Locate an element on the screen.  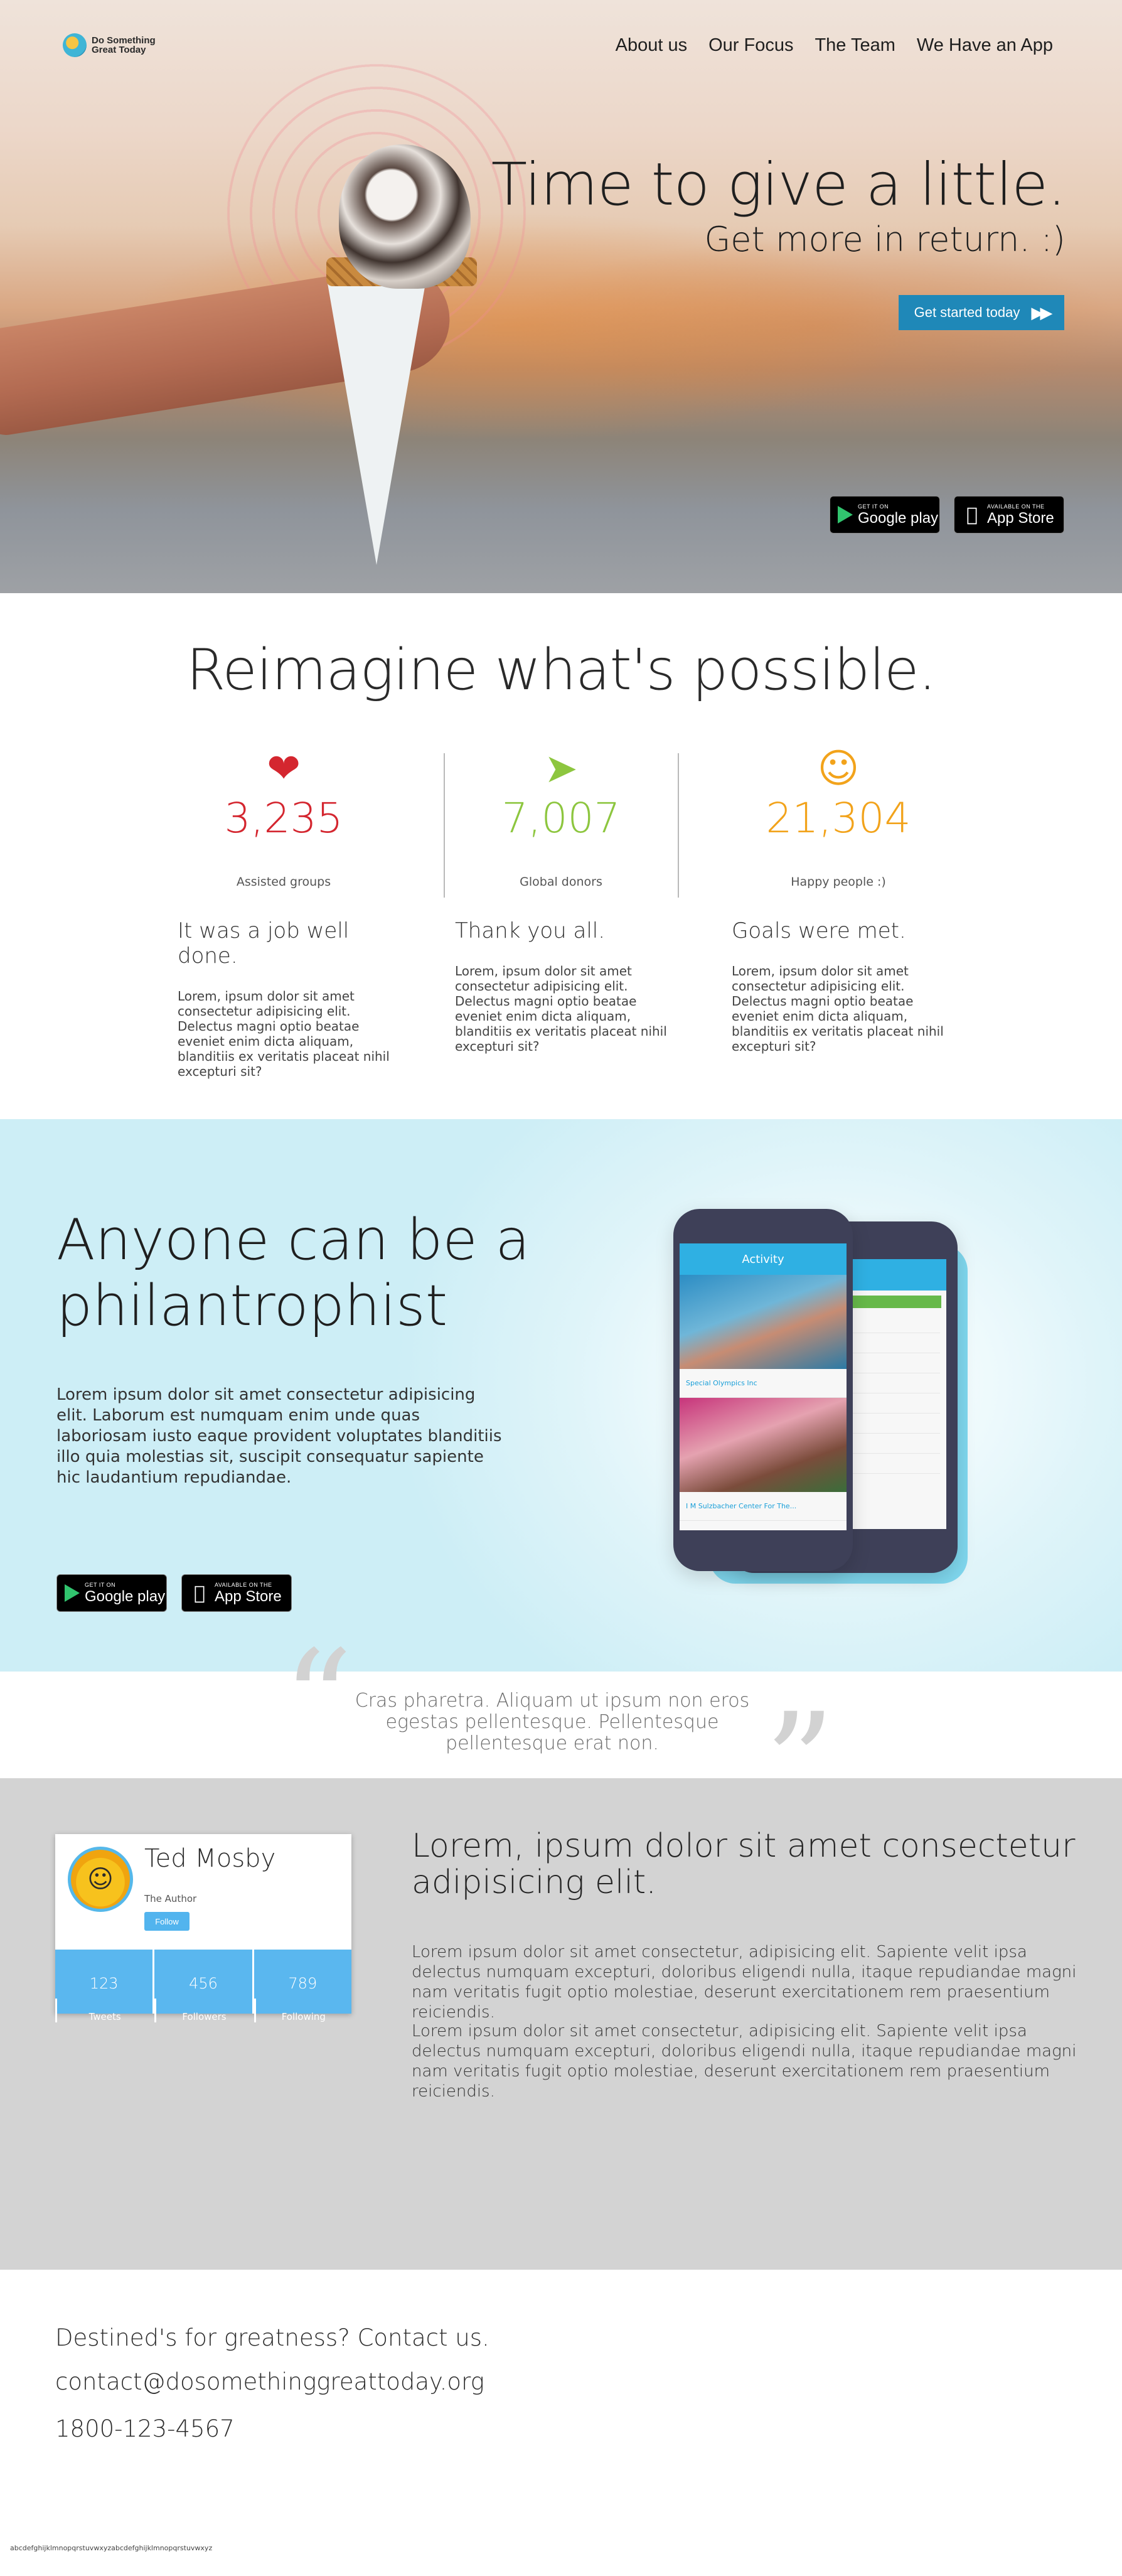
front-phone-title: Activity is located at coordinates (764, 1259).